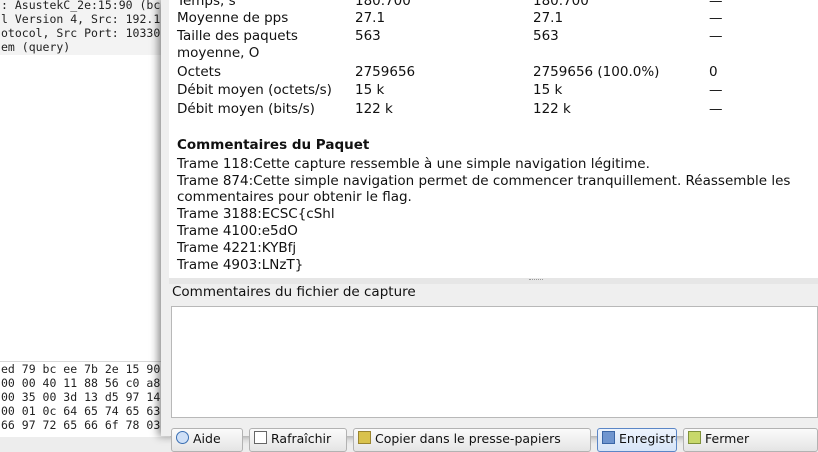 Image resolution: width=818 pixels, height=452 pixels. I want to click on packet-detail-line: l Version 4, Src: 192.1, so click(80, 19).